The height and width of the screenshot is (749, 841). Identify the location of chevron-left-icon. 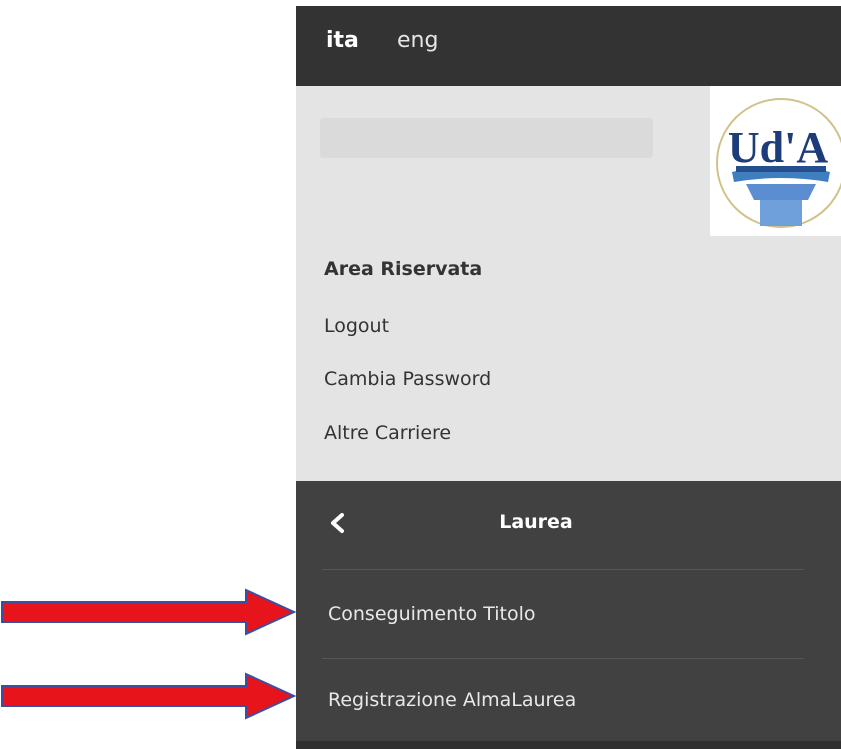
(338, 523).